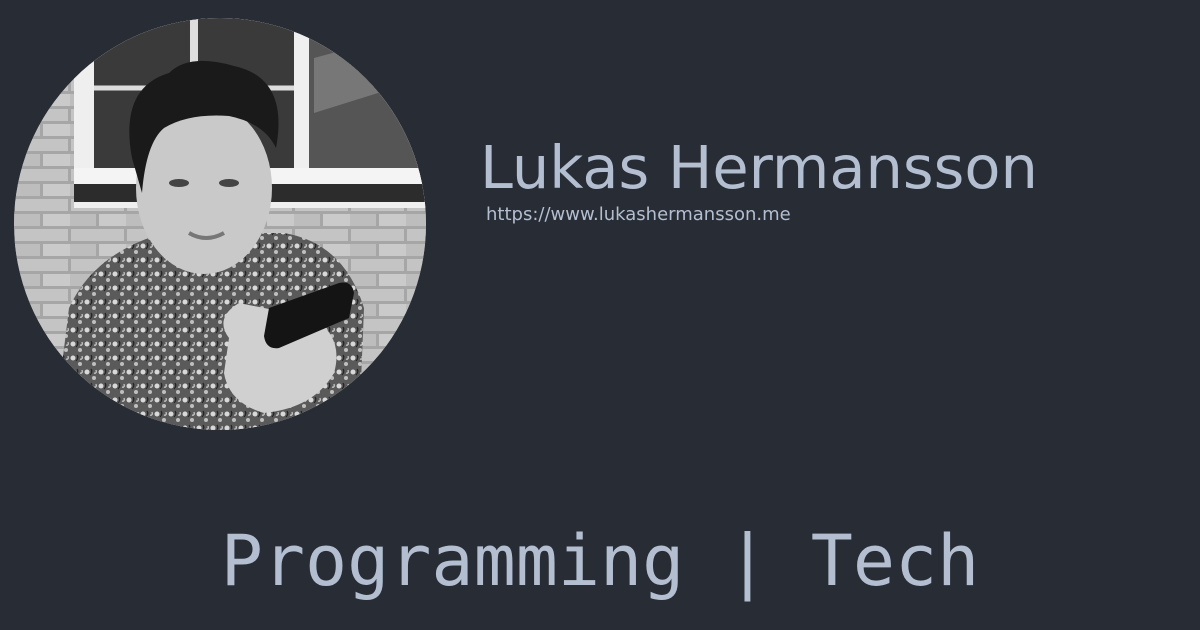  Describe the element at coordinates (638, 215) in the screenshot. I see `website-url: https://www.lukashermansson.me` at that location.